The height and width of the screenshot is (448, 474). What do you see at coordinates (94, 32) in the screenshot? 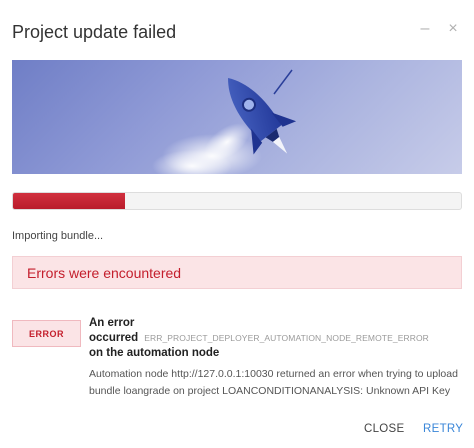
I see `dialog-title: Project update failed` at bounding box center [94, 32].